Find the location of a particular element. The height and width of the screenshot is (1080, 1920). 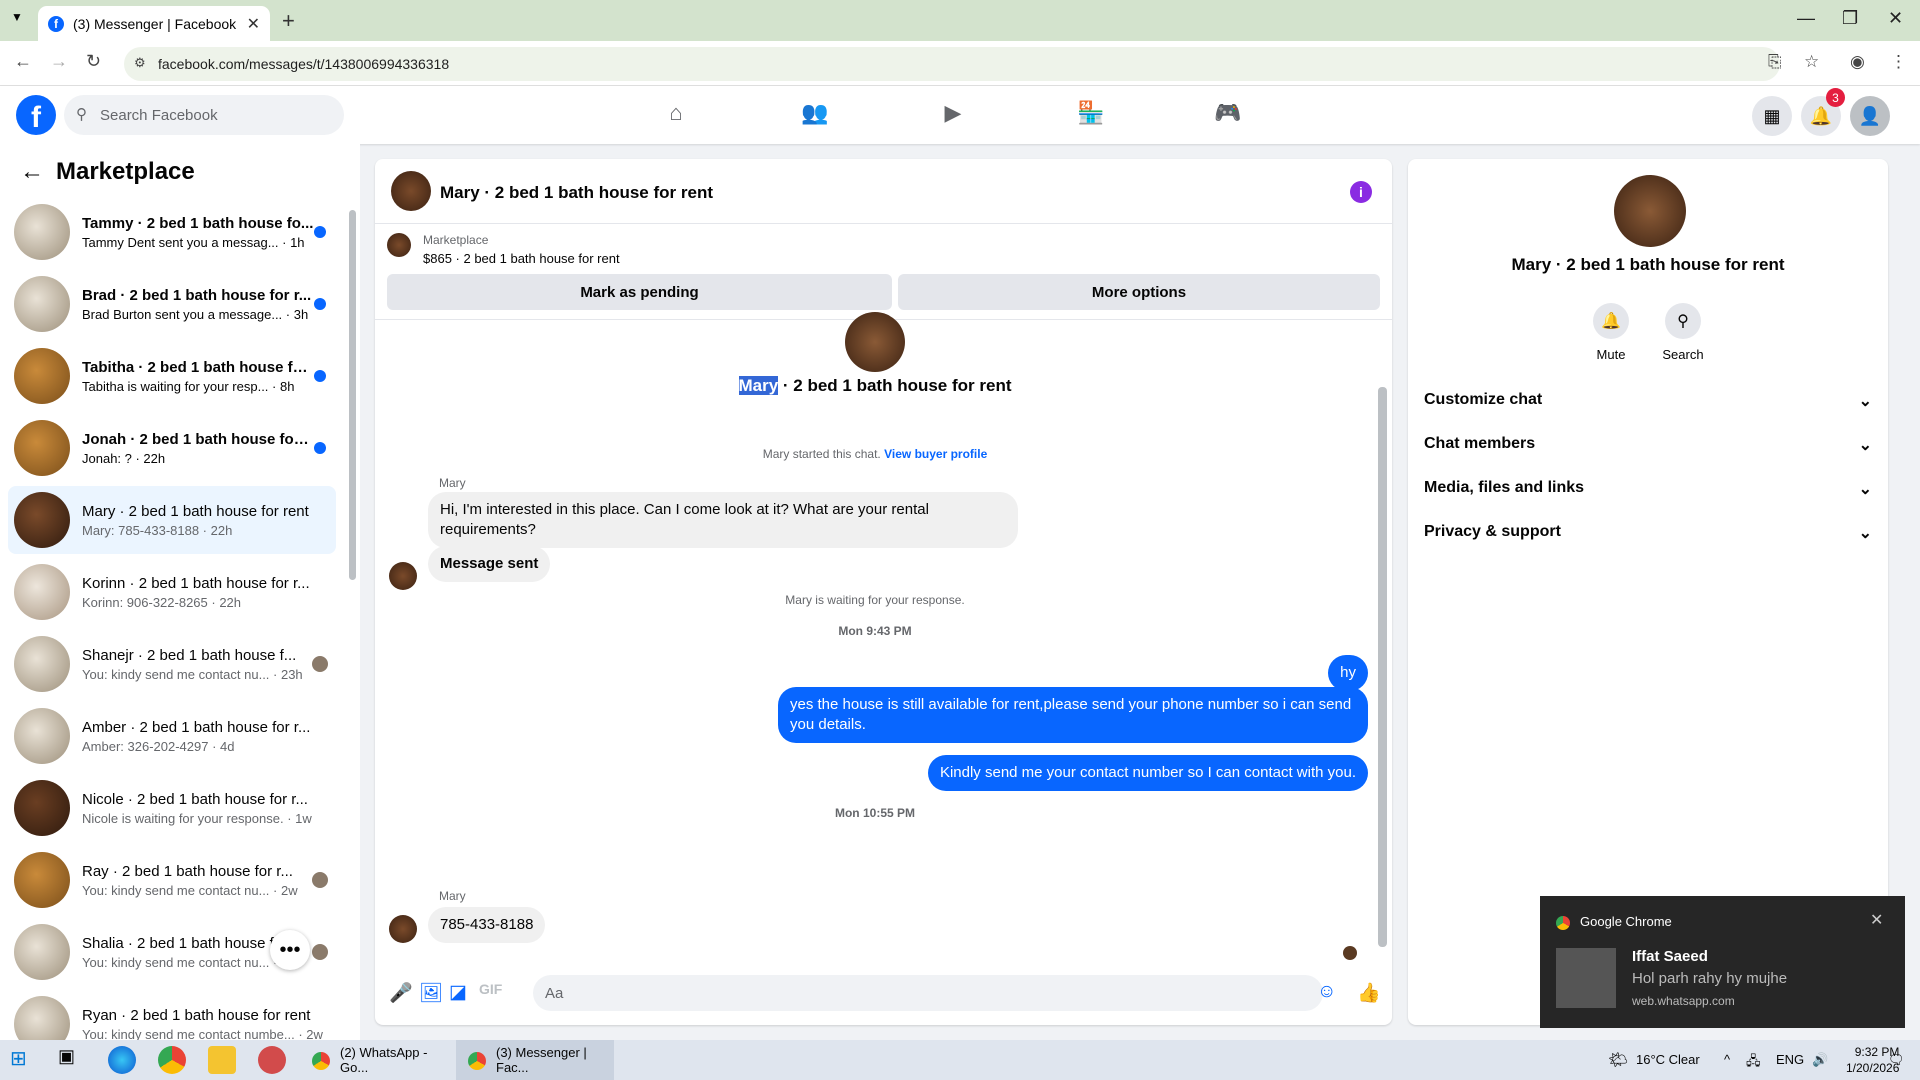

search-input: ⚲ Search Facebook is located at coordinates (204, 115).